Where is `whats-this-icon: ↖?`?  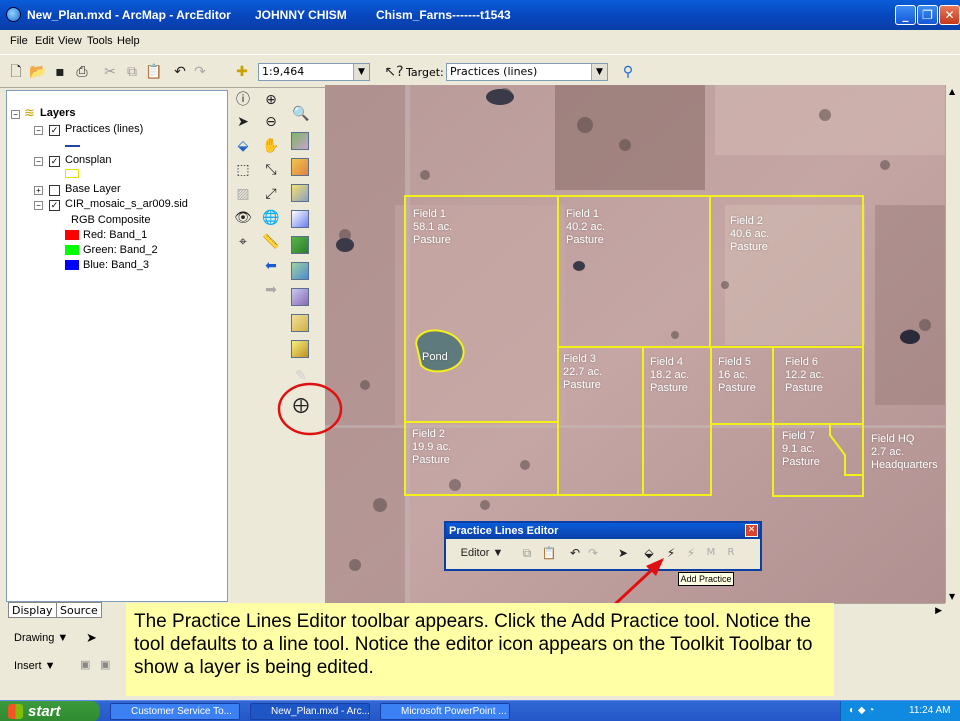
whats-this-icon: ↖? is located at coordinates (394, 72).